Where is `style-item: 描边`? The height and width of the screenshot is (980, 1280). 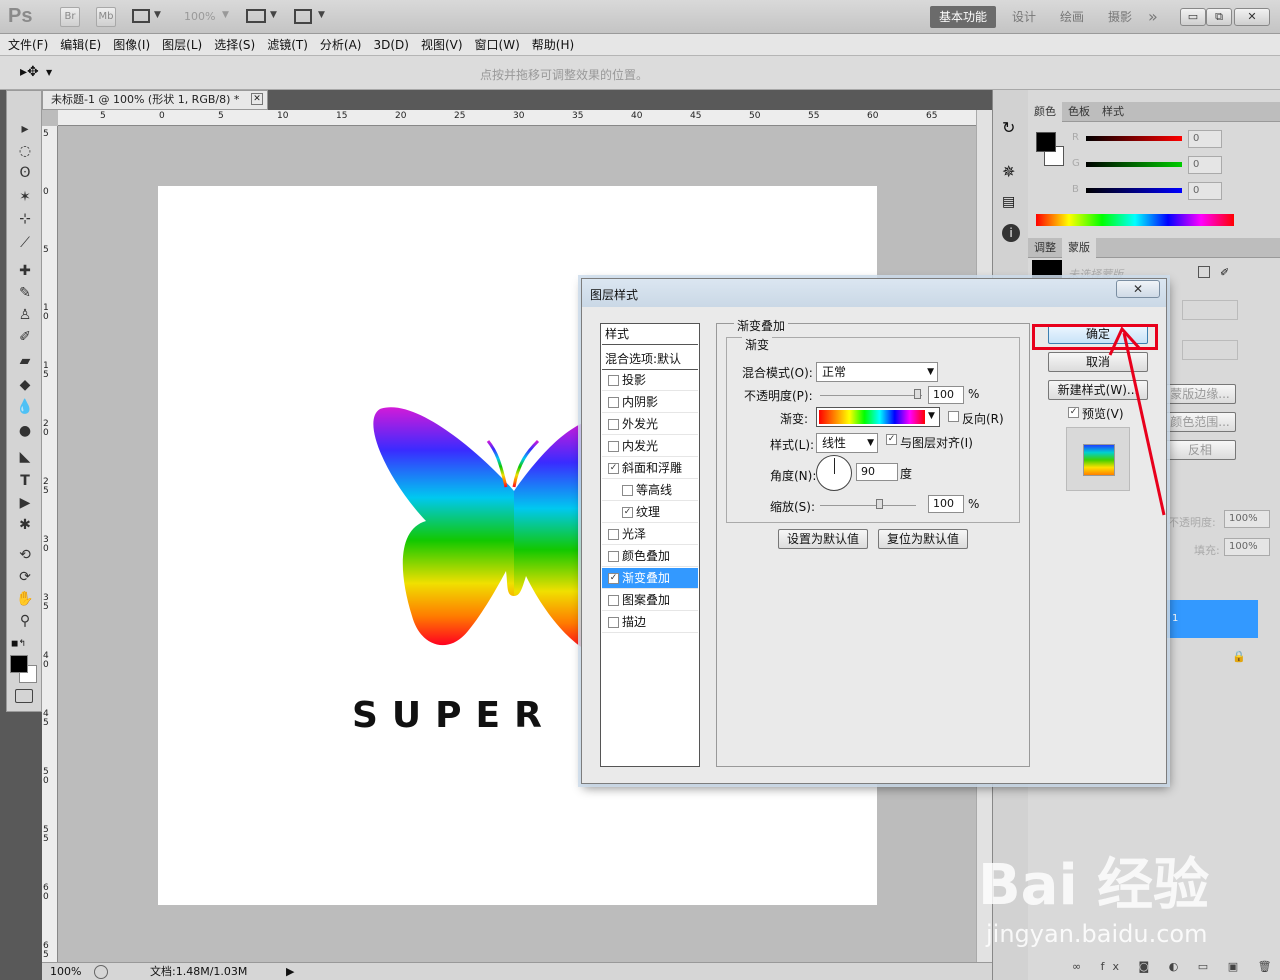 style-item: 描边 is located at coordinates (650, 622).